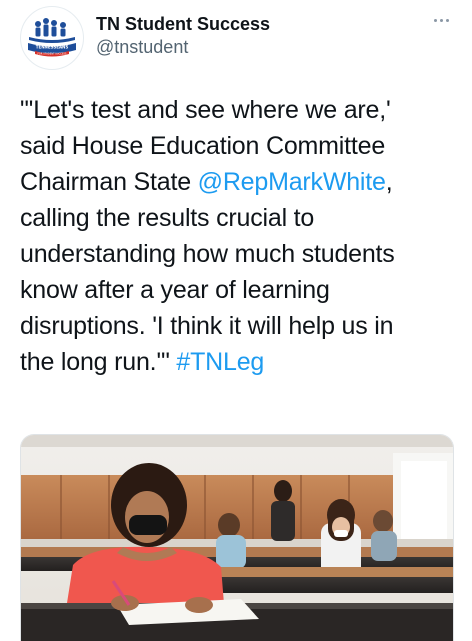 The image size is (472, 641). What do you see at coordinates (52, 54) in the screenshot?
I see `svg-text: FOR STUDENT SUCCESS` at bounding box center [52, 54].